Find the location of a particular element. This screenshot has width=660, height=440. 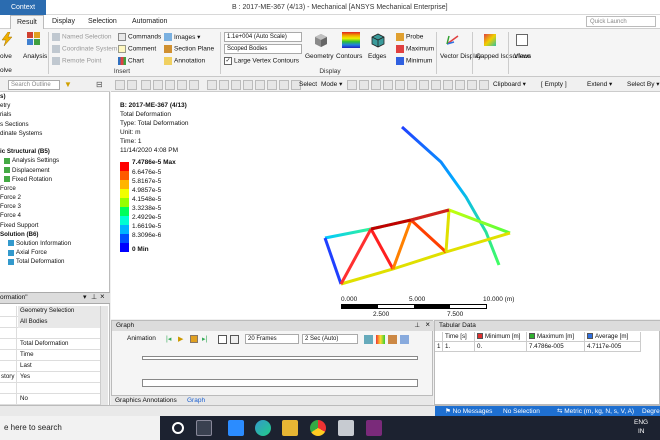

collapse-icon: ⊟ is located at coordinates (101, 85).